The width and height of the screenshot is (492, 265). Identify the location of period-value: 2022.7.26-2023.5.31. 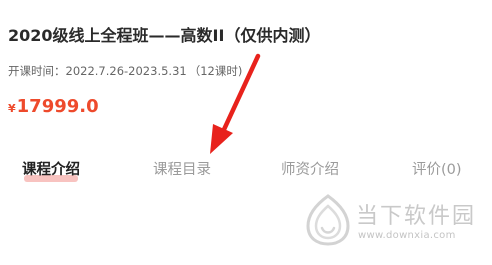
(126, 71).